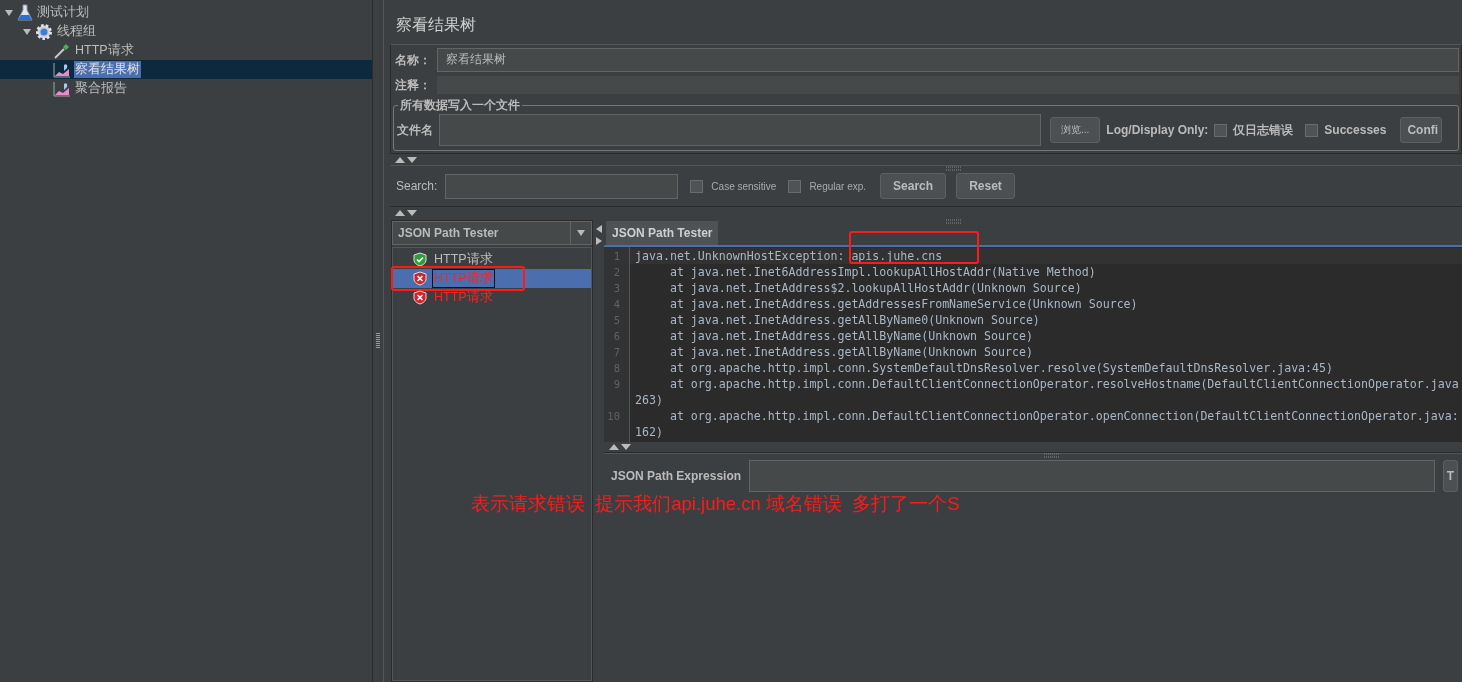 This screenshot has height=682, width=1462. What do you see at coordinates (76, 31) in the screenshot?
I see `tree-item: 线程组` at bounding box center [76, 31].